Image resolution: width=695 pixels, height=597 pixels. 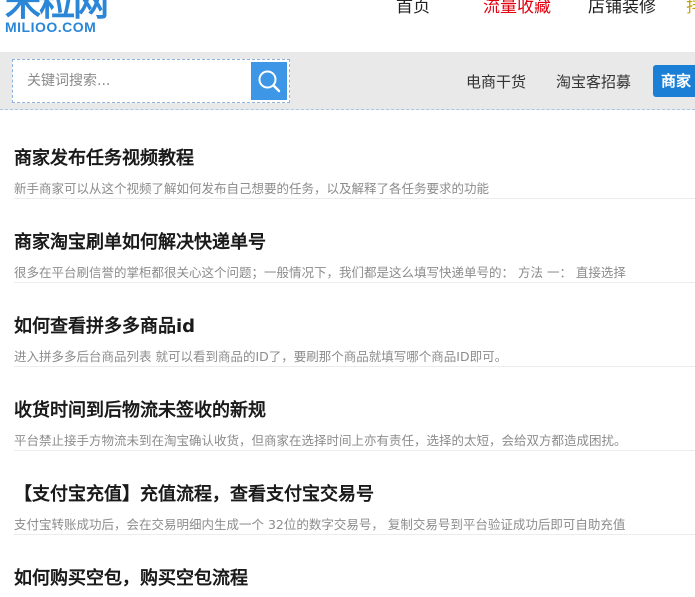 I want to click on search-button, so click(x=269, y=81).